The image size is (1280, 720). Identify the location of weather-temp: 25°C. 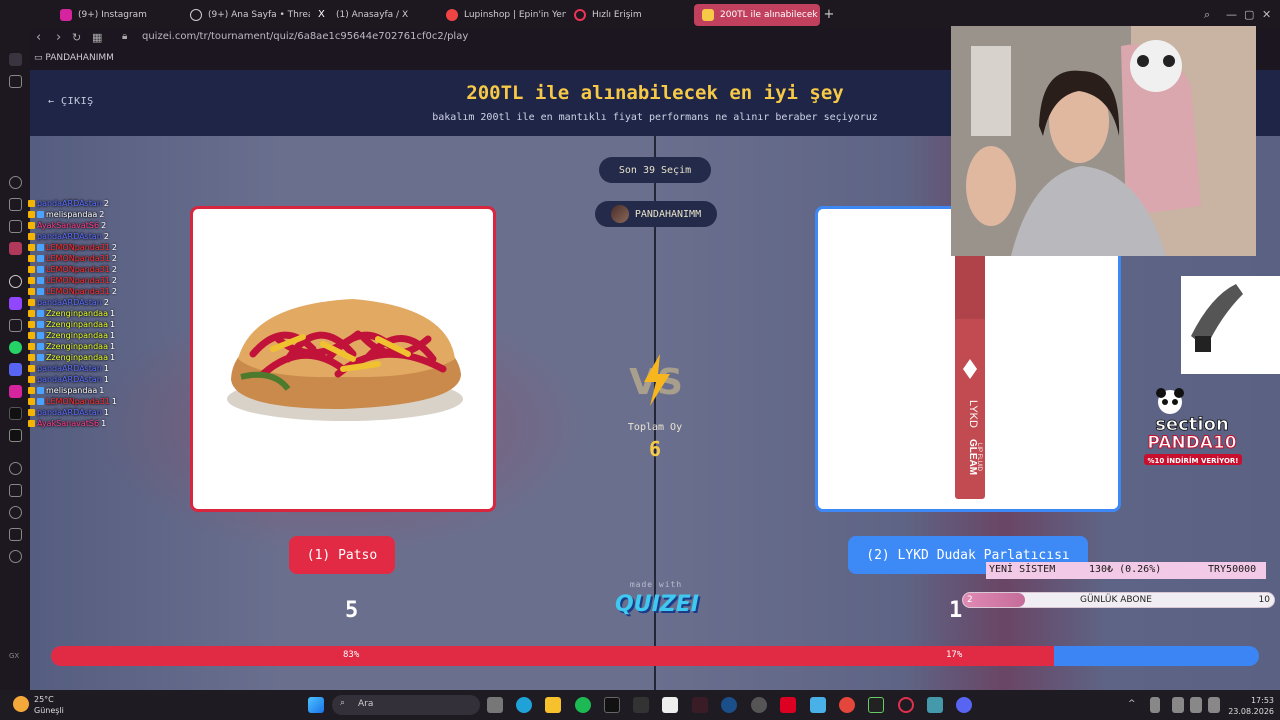
(44, 699).